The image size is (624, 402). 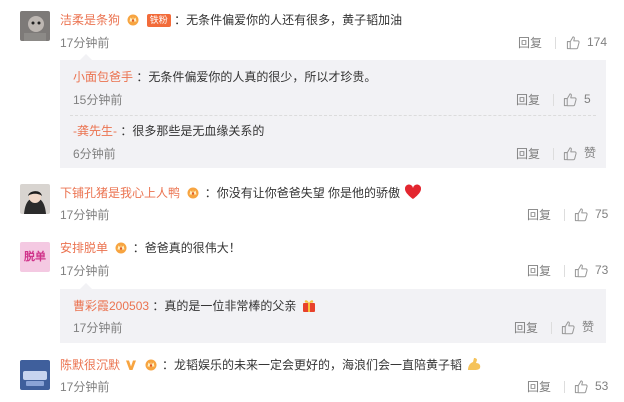 I want to click on like-button: 73, so click(x=591, y=270).